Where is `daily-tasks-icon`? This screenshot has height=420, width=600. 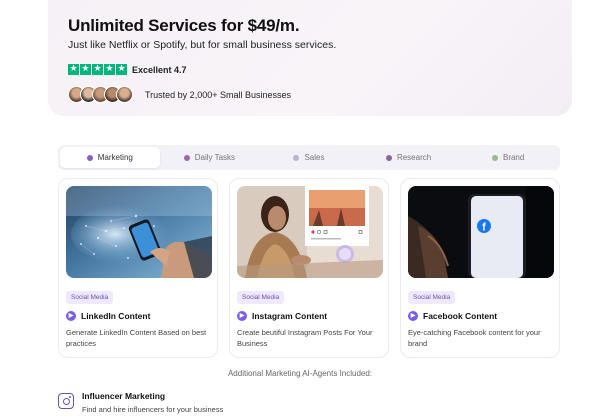 daily-tasks-icon is located at coordinates (186, 157).